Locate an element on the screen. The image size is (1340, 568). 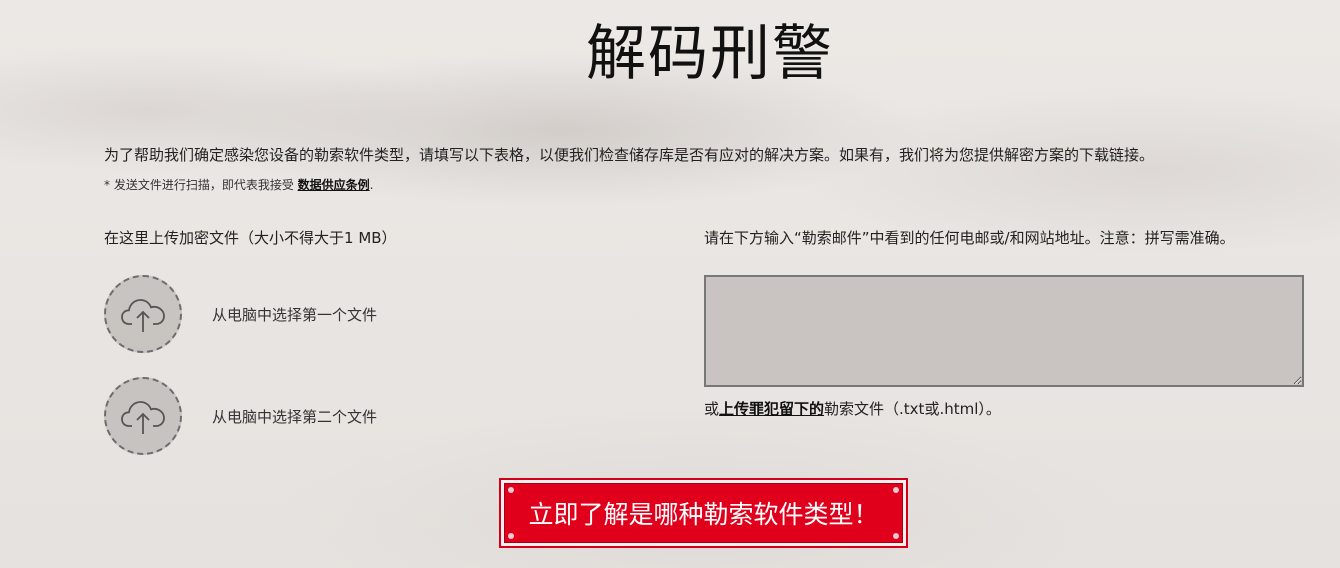
upload-label: 在这里上传加密文件（大小不得大于1 MB） is located at coordinates (250, 238).